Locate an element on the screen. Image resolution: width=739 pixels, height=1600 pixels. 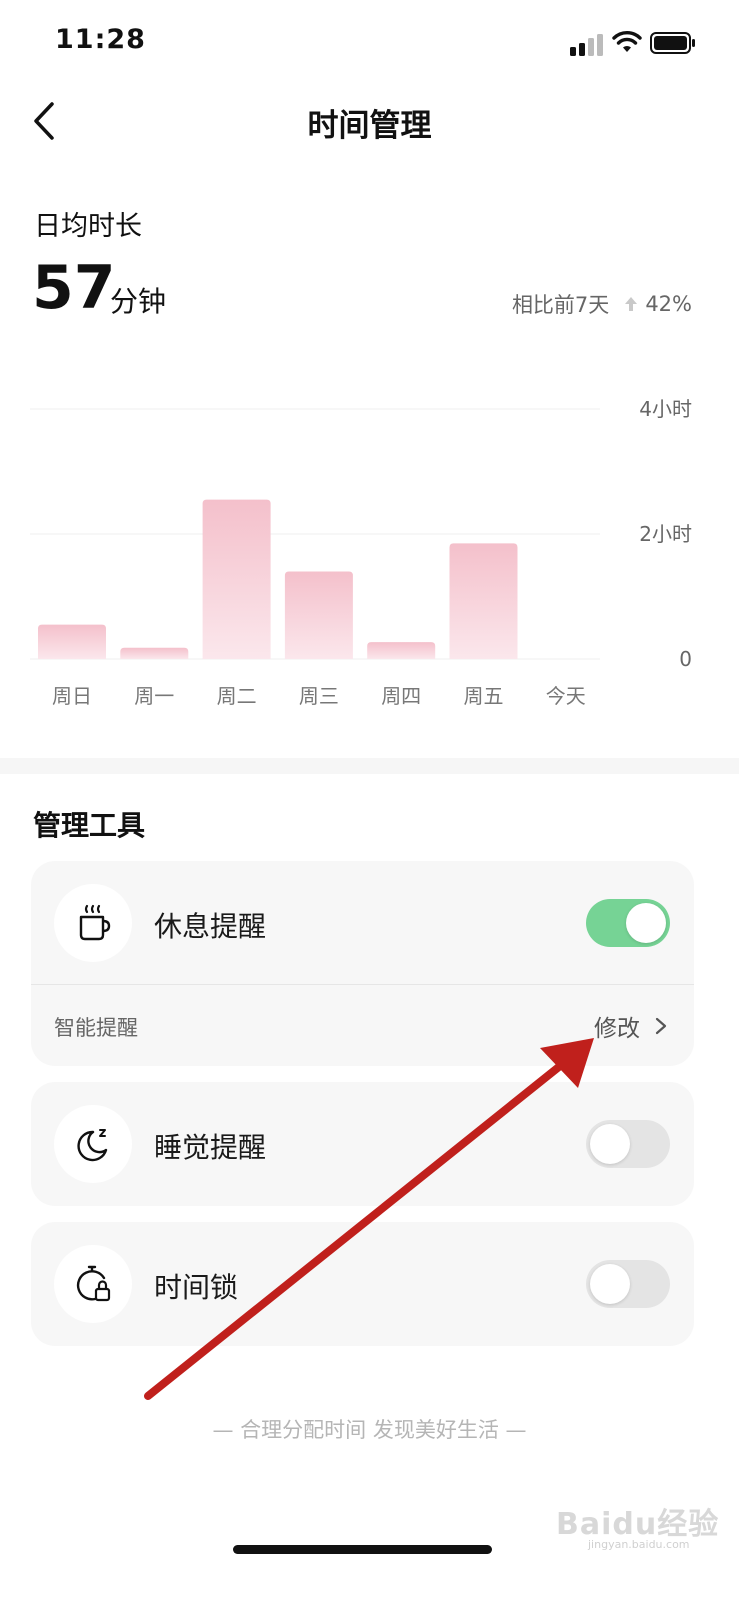
footer-slogan: — 合理分配时间 发现美好生活 — is located at coordinates (369, 1430).